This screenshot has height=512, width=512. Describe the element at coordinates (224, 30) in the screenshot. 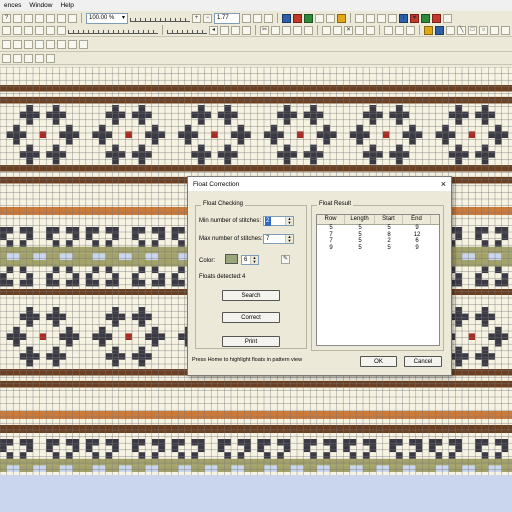

I see `box1-icon` at that location.